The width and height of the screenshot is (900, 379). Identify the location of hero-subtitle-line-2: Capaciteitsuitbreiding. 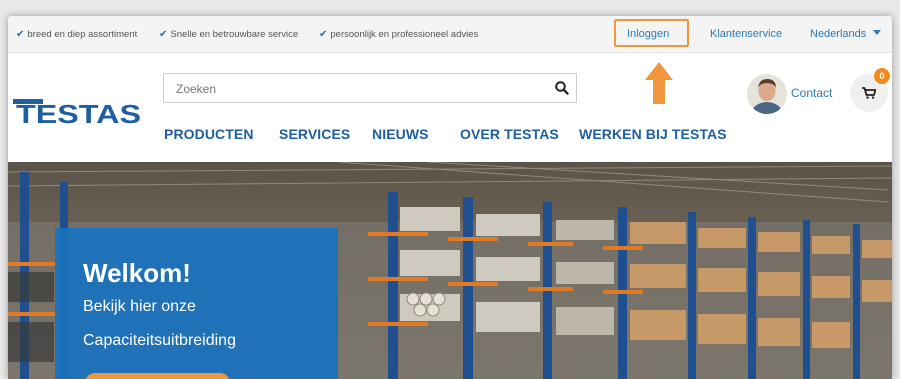
(159, 341).